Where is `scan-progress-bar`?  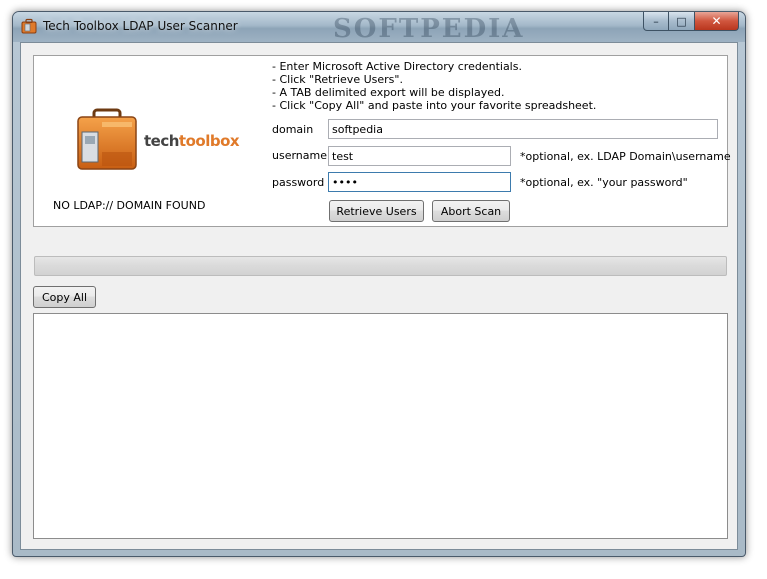 scan-progress-bar is located at coordinates (380, 266).